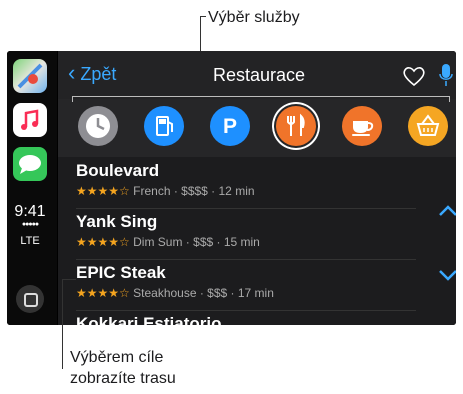 This screenshot has width=463, height=394. I want to click on restaurant-info: ★★★★☆ Steakhouse · $$$ · 17 min, so click(175, 293).